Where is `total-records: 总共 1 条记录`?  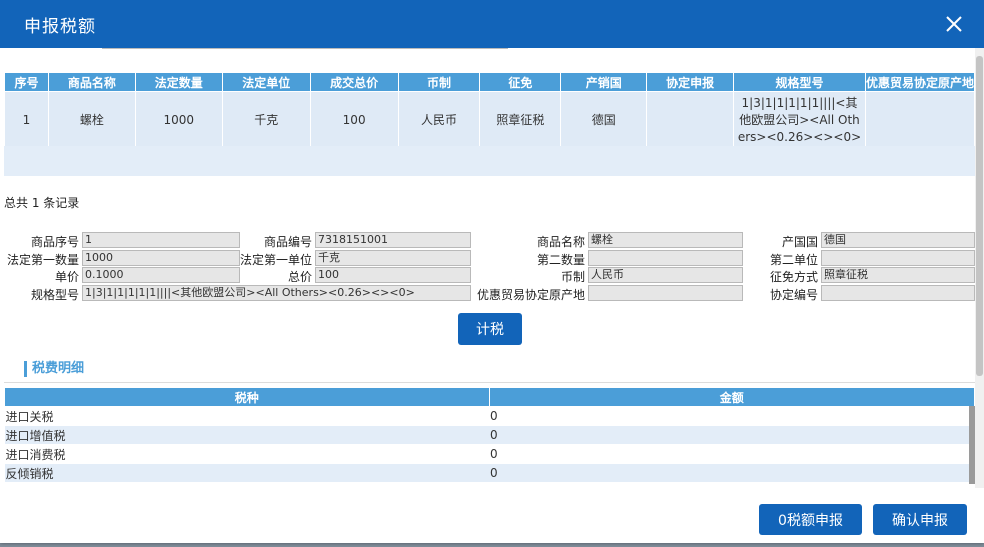
total-records: 总共 1 条记录 is located at coordinates (42, 203).